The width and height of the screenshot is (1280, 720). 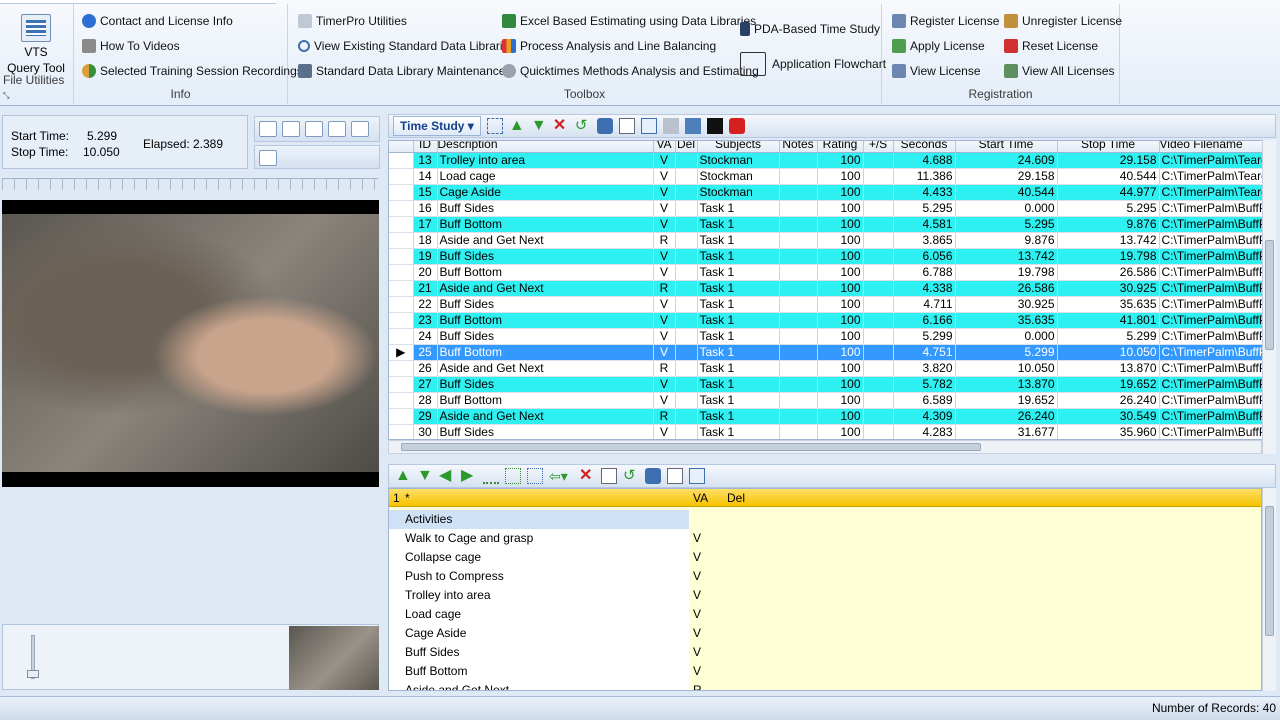 What do you see at coordinates (190, 184) in the screenshot?
I see `video-seek-slider` at bounding box center [190, 184].